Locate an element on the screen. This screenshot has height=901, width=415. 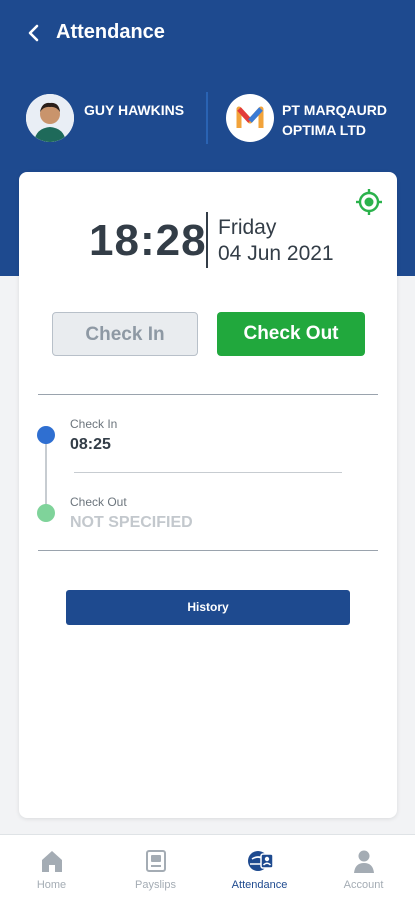
payslip-icon is located at coordinates (156, 861).